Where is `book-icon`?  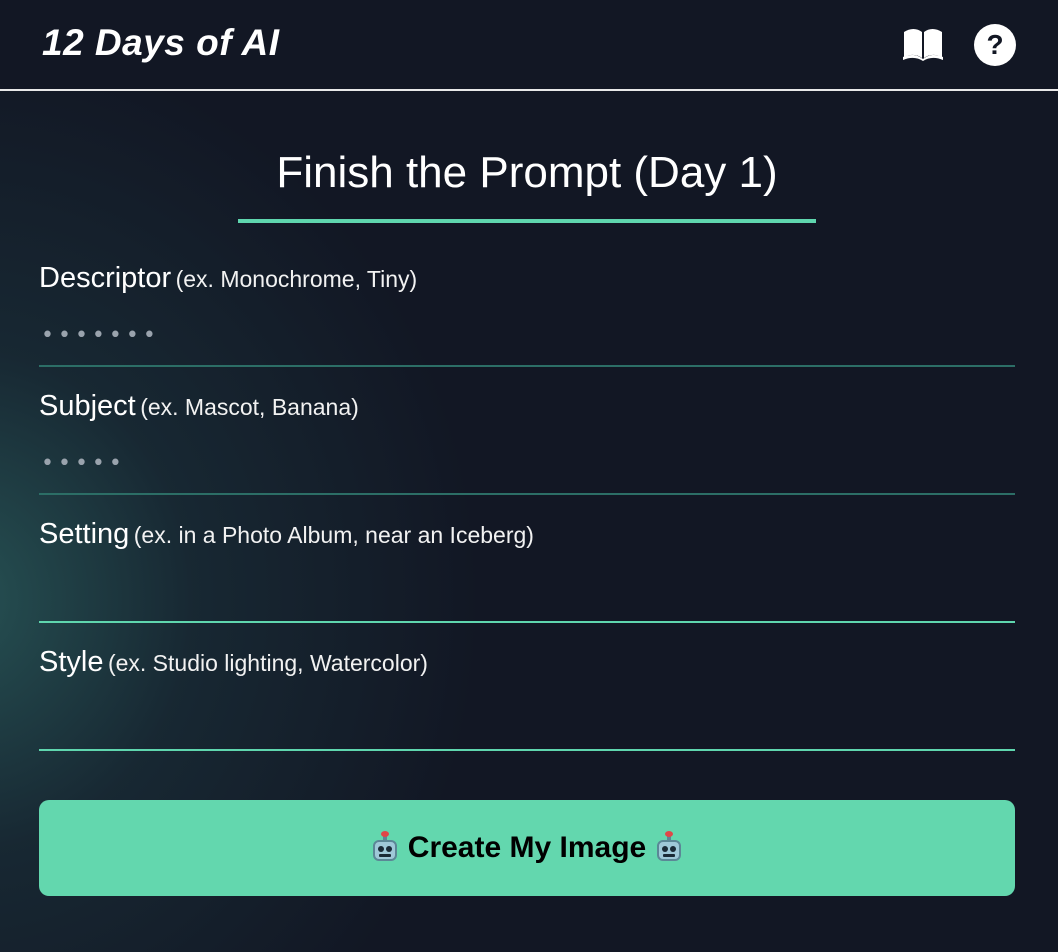
book-icon is located at coordinates (923, 44).